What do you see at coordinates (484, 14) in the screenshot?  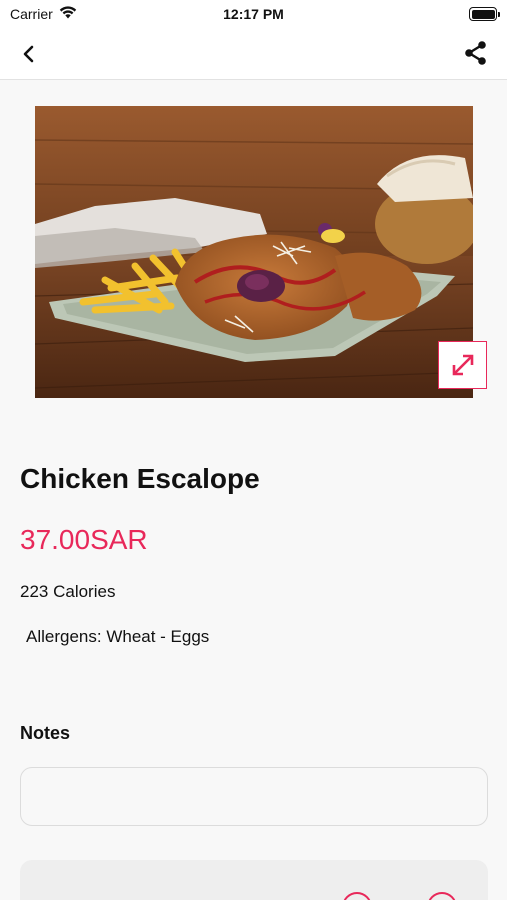 I see `battery-icon` at bounding box center [484, 14].